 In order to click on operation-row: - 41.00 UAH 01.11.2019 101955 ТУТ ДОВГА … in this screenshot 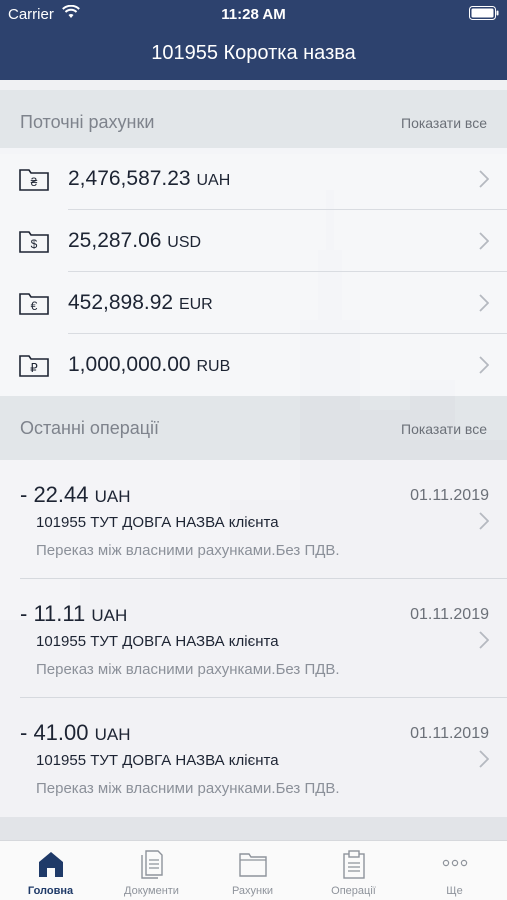, I will do `click(253, 757)`.